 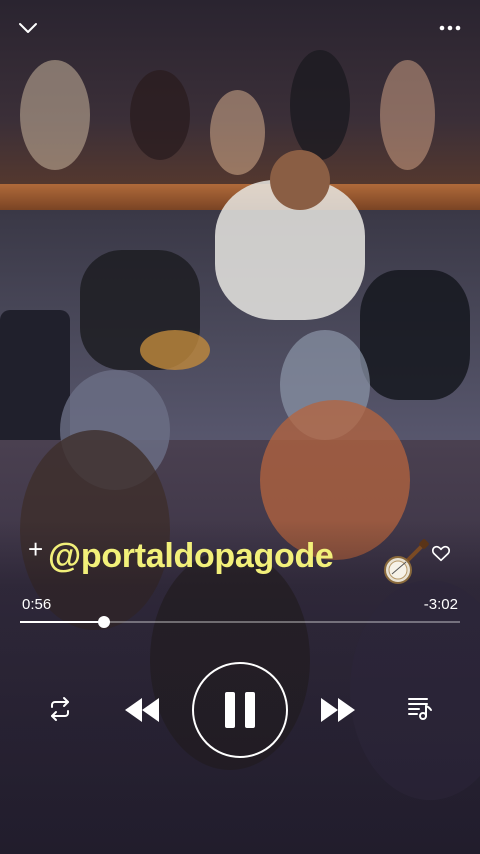 I want to click on elapsed-time: 0:56, so click(x=37, y=604).